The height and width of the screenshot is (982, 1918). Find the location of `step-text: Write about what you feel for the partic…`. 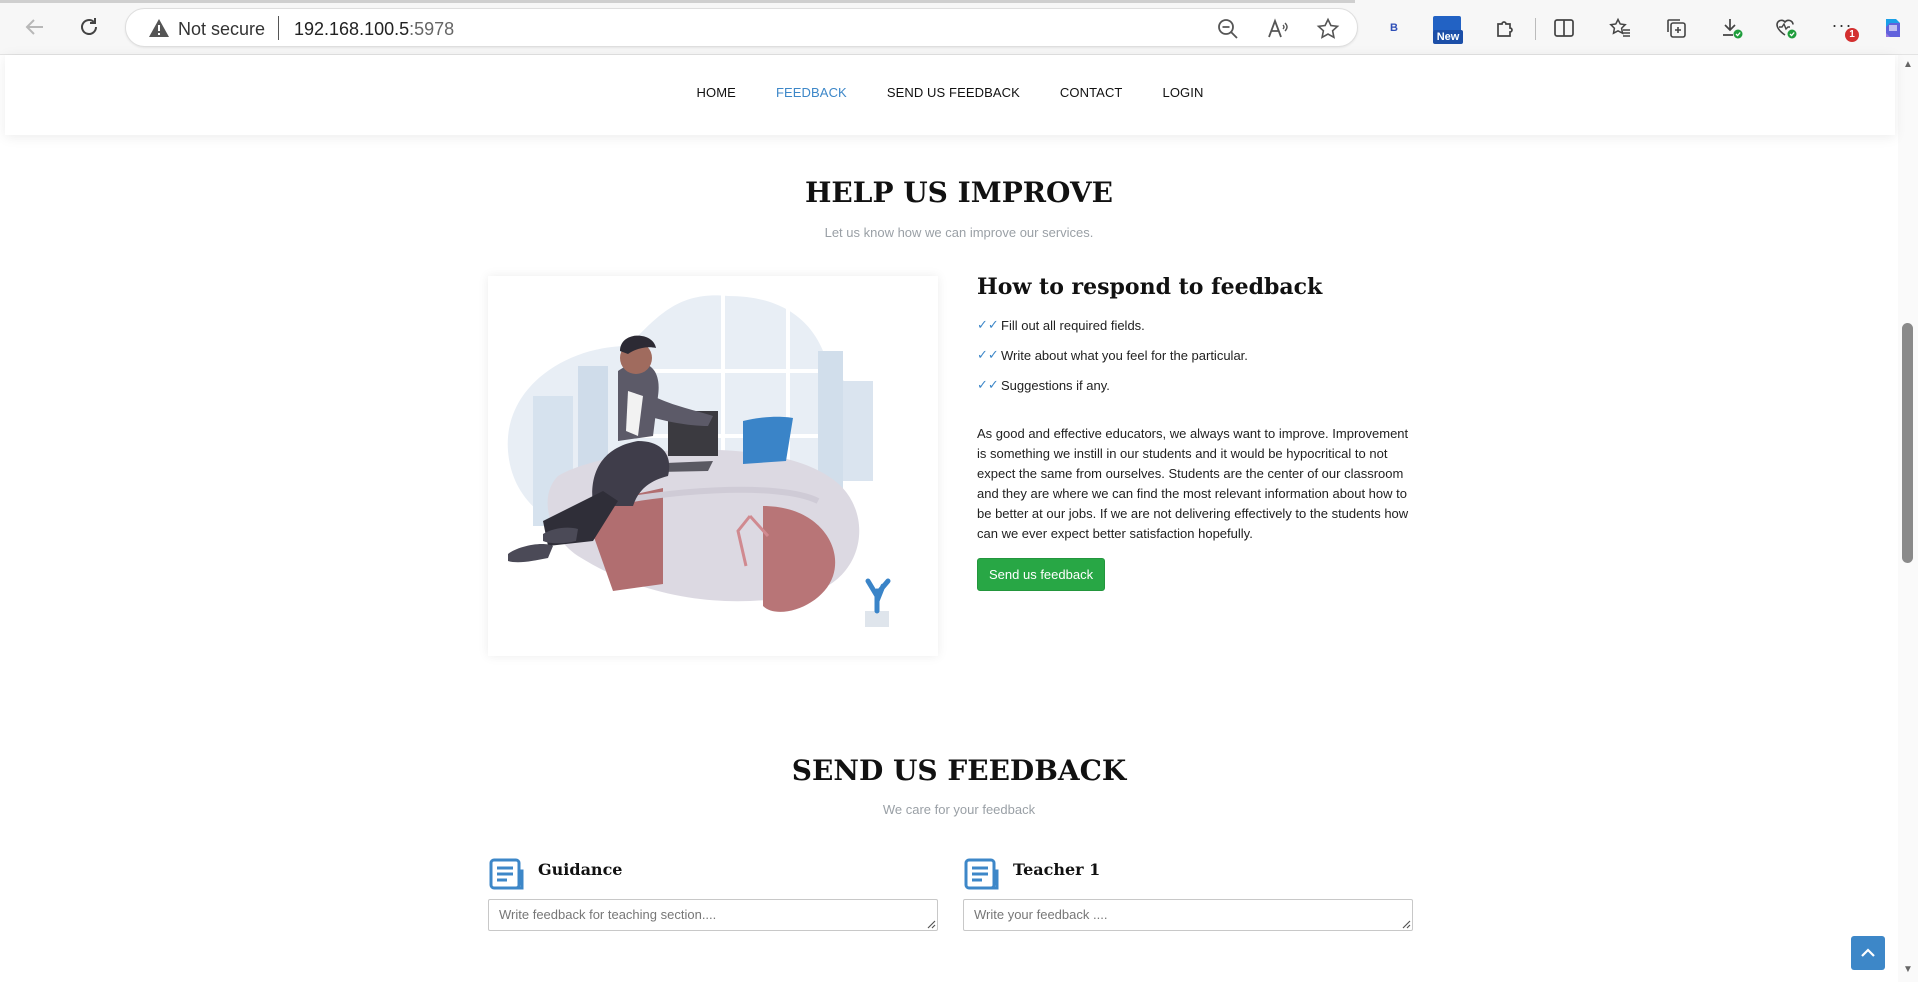

step-text: Write about what you feel for the partic… is located at coordinates (1124, 355).